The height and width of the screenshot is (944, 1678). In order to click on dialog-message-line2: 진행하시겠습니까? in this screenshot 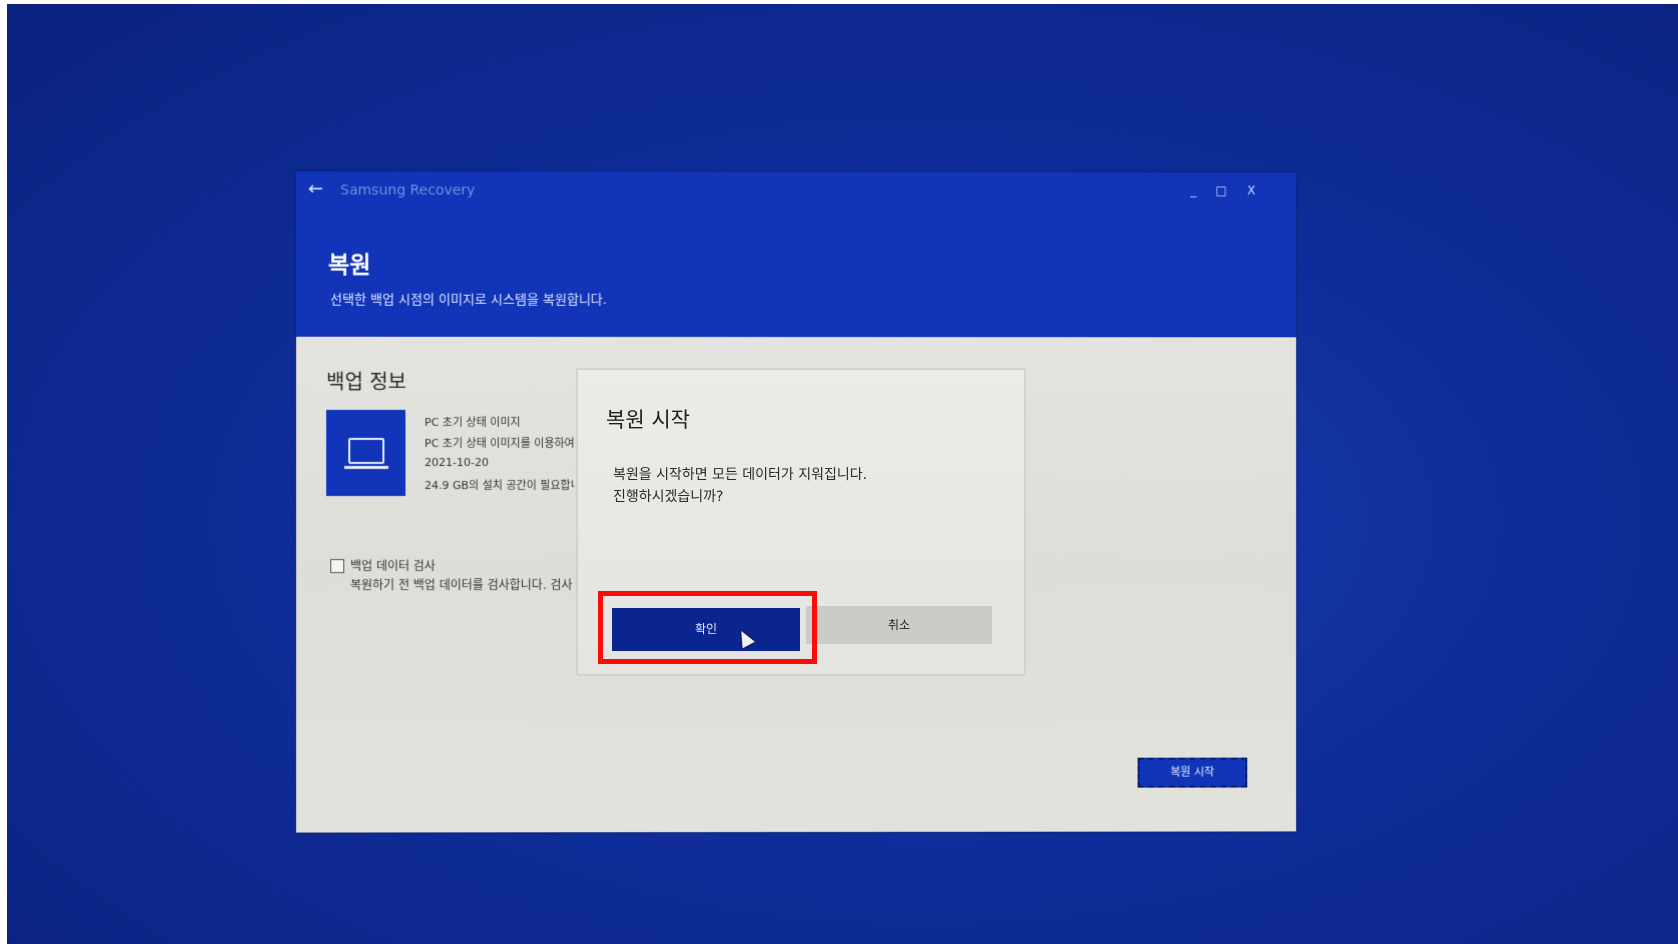, I will do `click(668, 497)`.